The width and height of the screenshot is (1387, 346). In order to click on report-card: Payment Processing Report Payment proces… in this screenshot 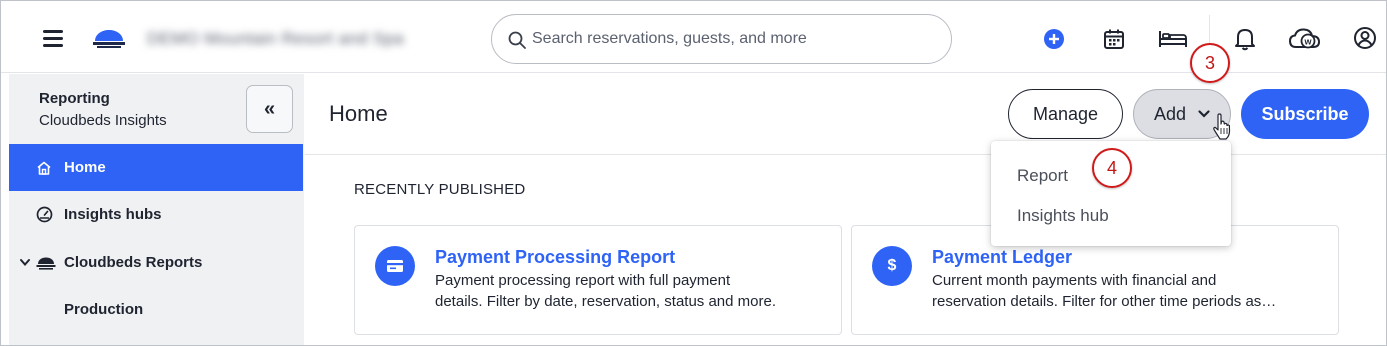, I will do `click(598, 280)`.